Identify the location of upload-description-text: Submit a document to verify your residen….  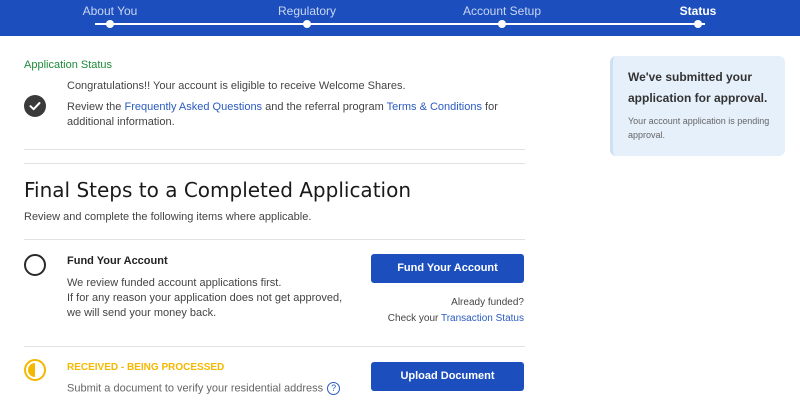
(195, 388).